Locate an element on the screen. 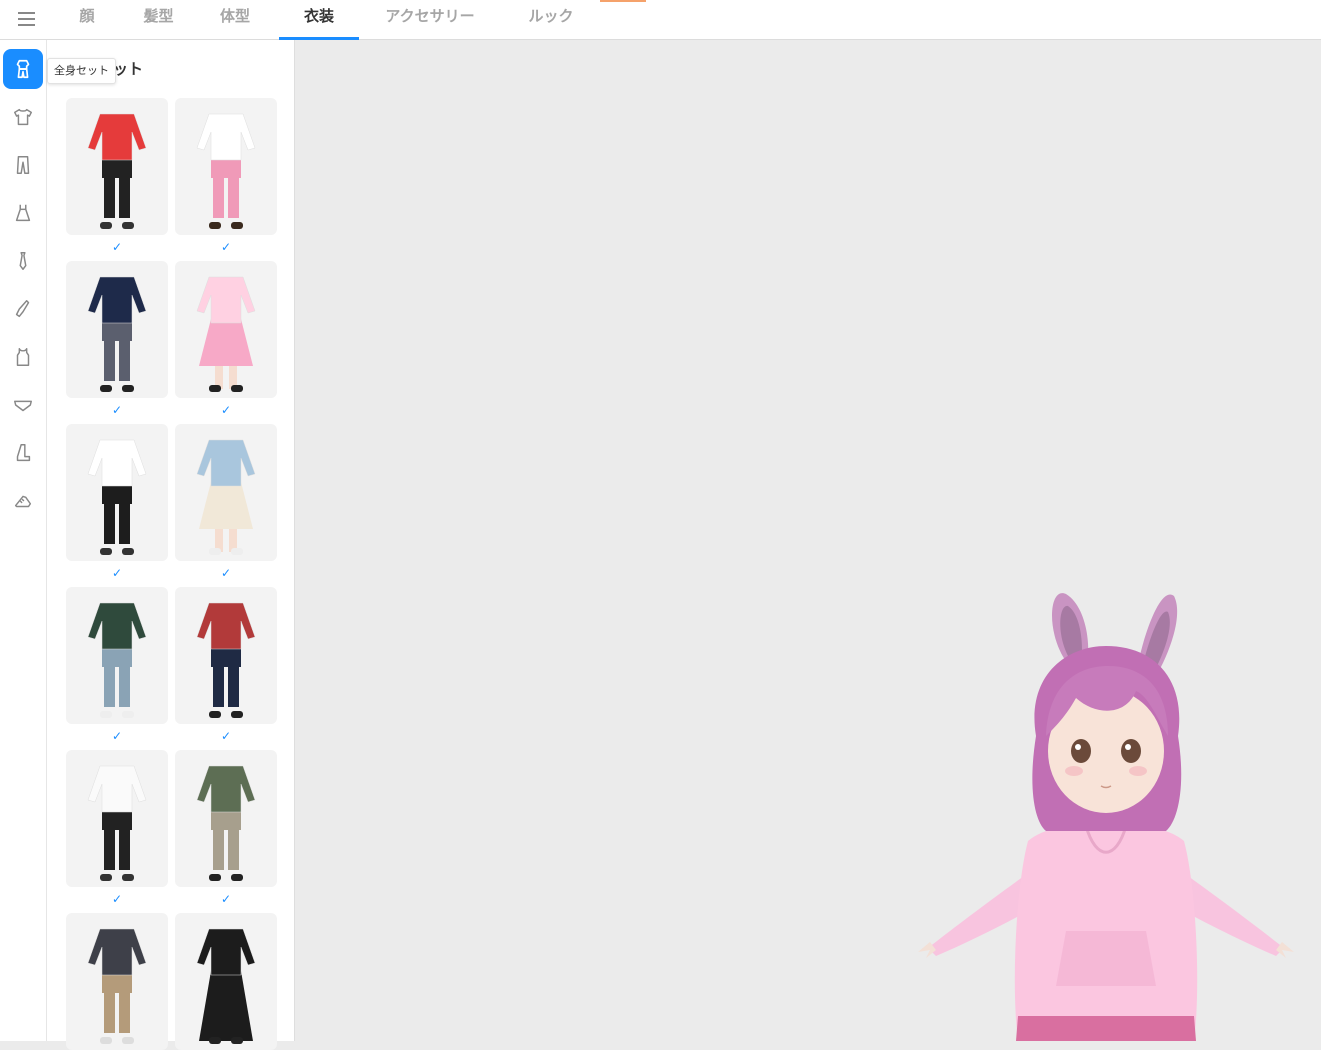 Image resolution: width=1321 pixels, height=1050 pixels. tab-body: 体型 is located at coordinates (235, 20).